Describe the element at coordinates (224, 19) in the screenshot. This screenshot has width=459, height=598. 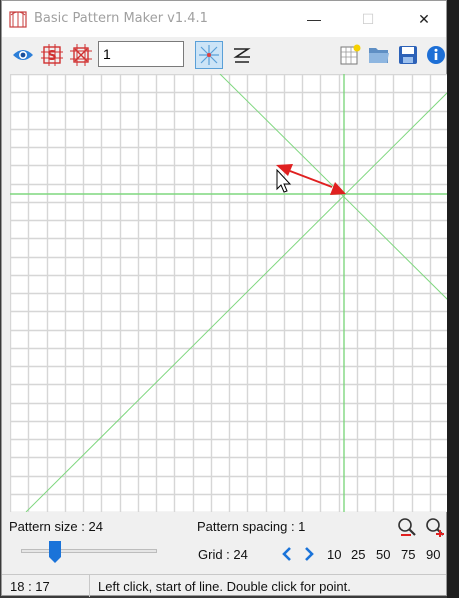
I see `title-bar: Basic Pattern Maker v1.4.1 — ☐ ✕` at that location.